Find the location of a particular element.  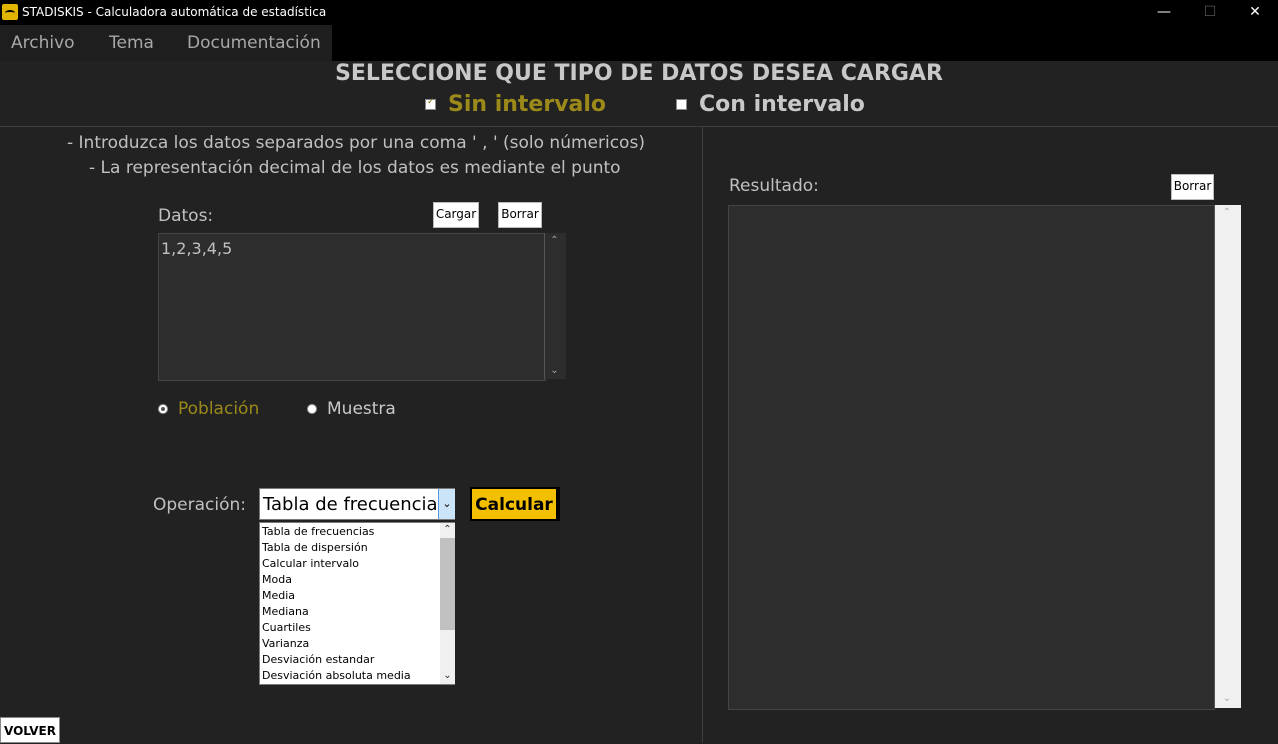

volver-button: VOLVER is located at coordinates (30, 730).